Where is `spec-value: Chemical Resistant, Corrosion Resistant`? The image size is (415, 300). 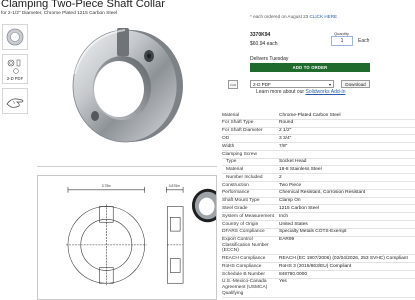 spec-value: Chemical Resistant, Corrosion Resistant is located at coordinates (322, 193).